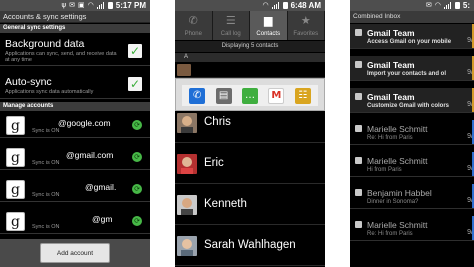 Image resolution: width=474 pixels, height=267 pixels. Describe the element at coordinates (250, 70) in the screenshot. I see `list-item` at that location.